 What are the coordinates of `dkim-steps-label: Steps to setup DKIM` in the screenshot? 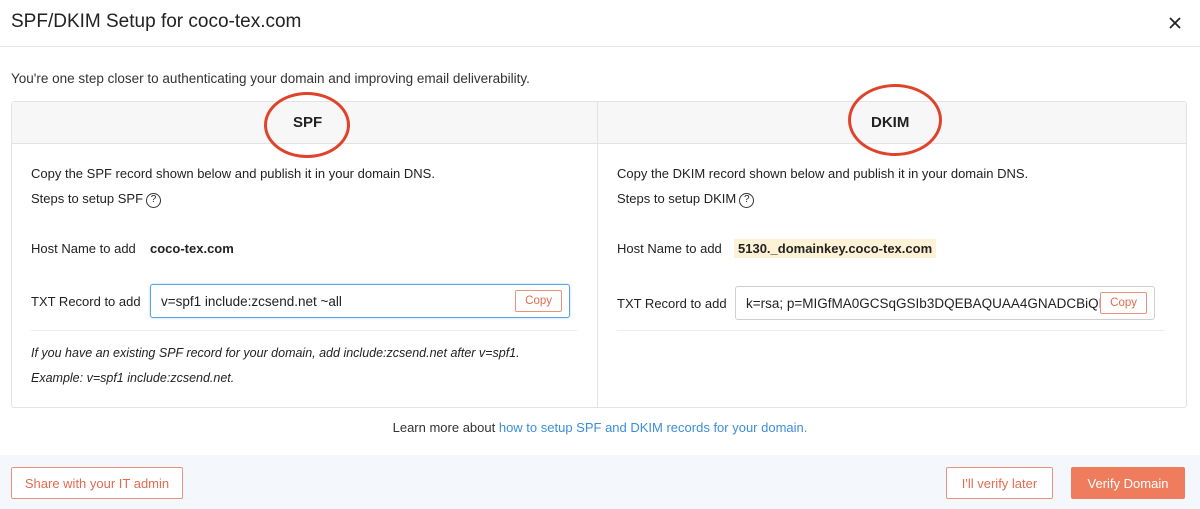 It's located at (676, 198).